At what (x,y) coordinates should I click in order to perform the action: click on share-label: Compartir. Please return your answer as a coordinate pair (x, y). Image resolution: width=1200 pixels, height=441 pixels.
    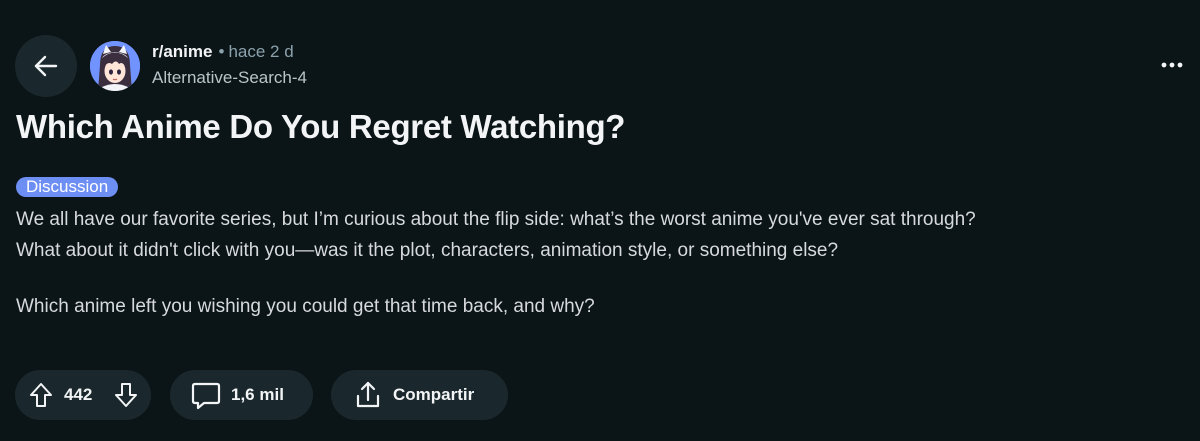
    Looking at the image, I should click on (434, 394).